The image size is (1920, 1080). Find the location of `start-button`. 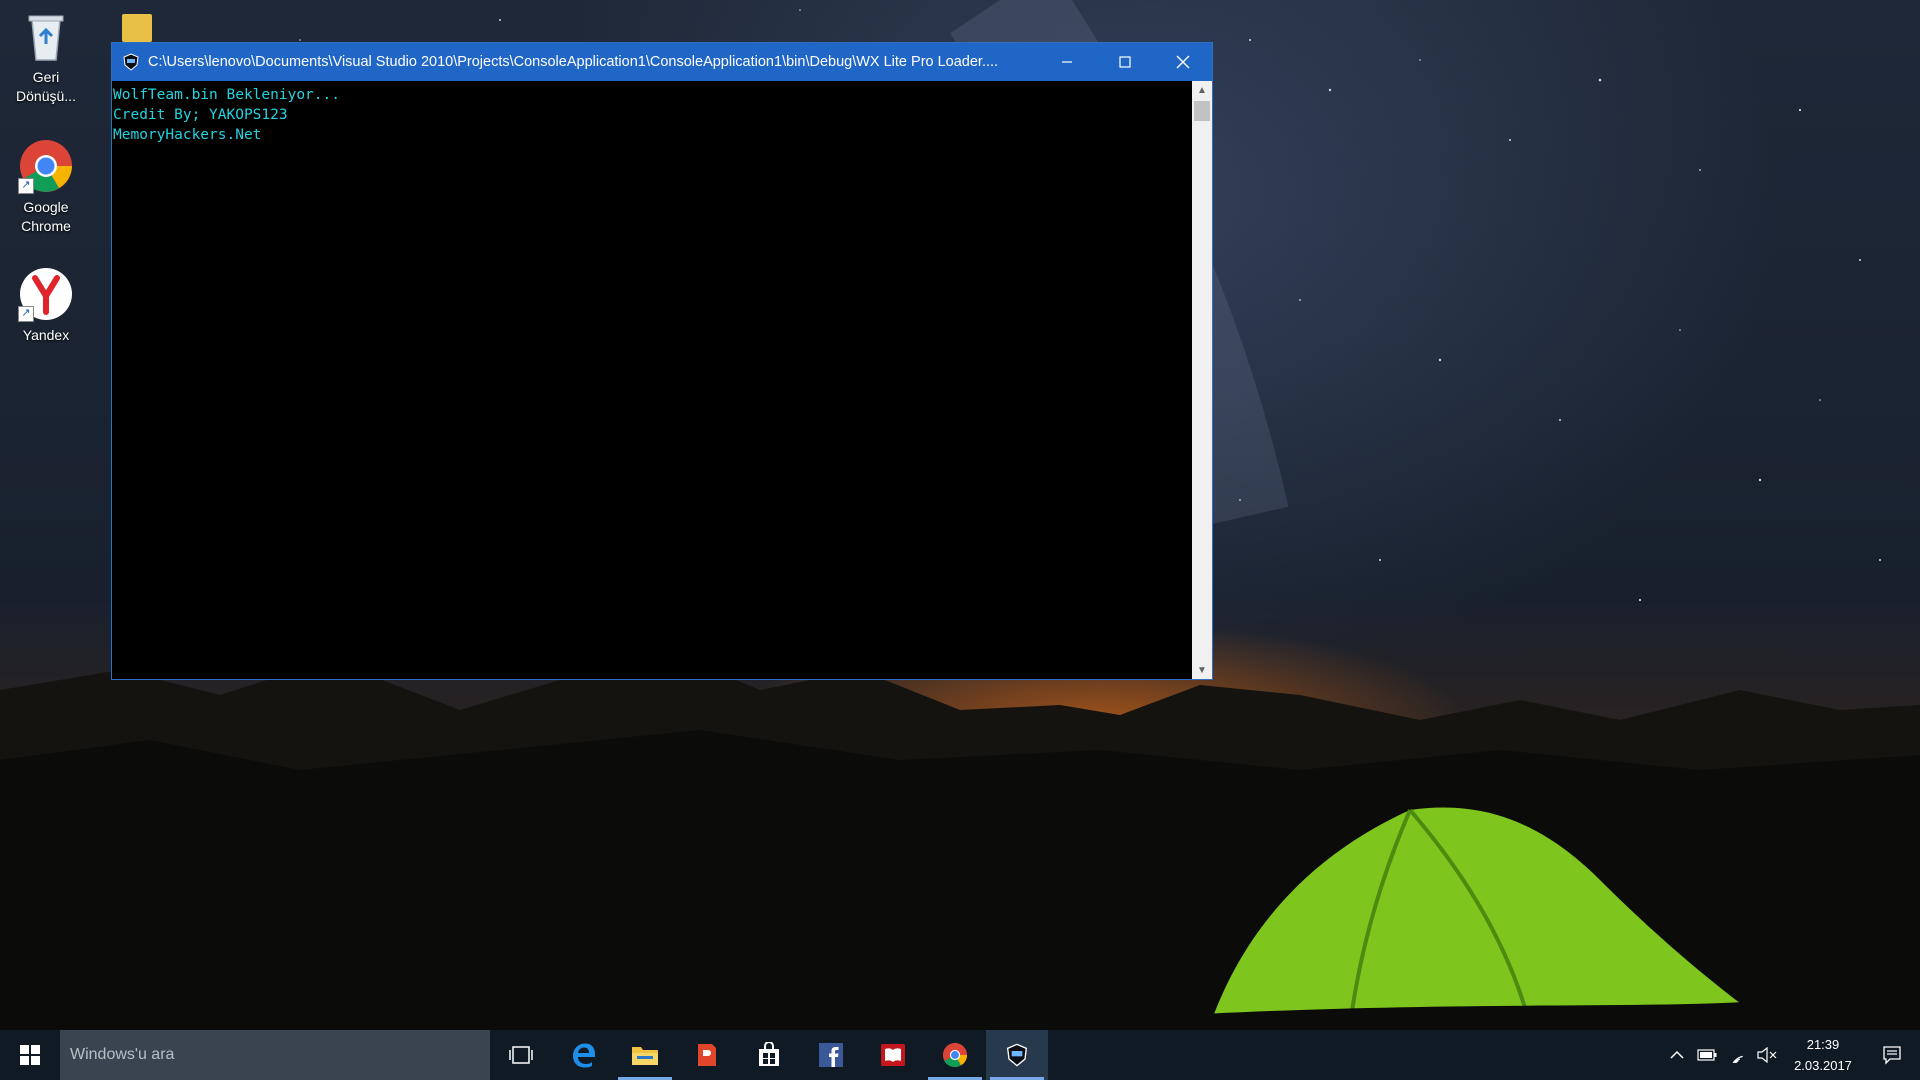

start-button is located at coordinates (30, 1055).